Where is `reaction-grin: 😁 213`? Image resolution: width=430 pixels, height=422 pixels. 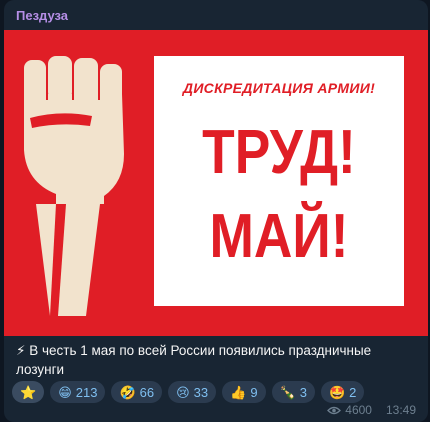 reaction-grin: 😁 213 is located at coordinates (78, 392).